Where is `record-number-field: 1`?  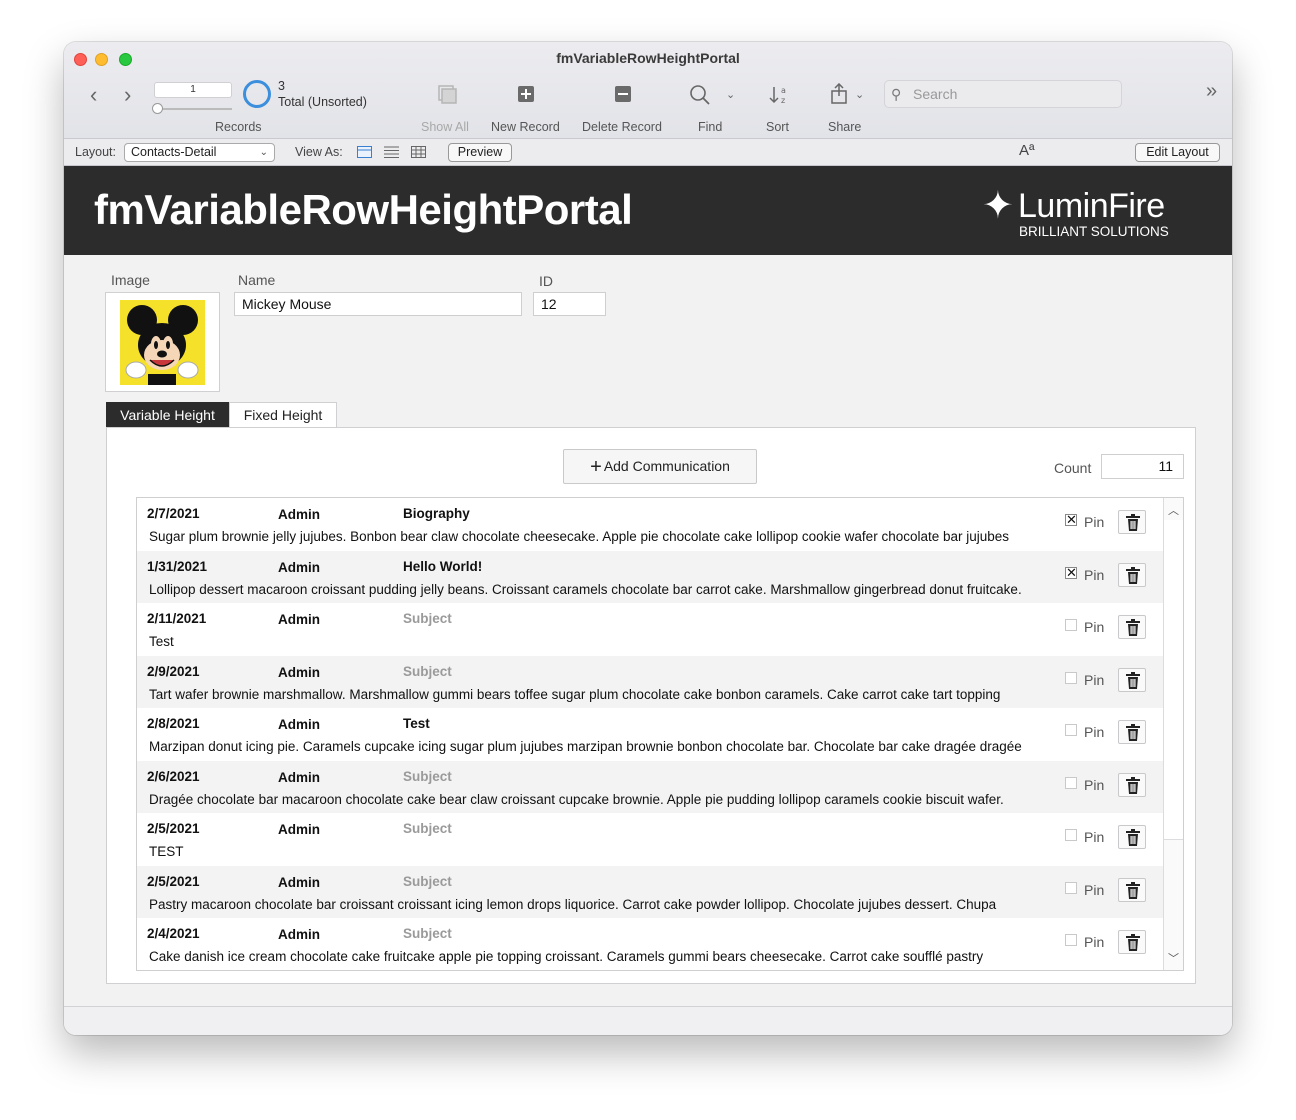
record-number-field: 1 is located at coordinates (193, 90).